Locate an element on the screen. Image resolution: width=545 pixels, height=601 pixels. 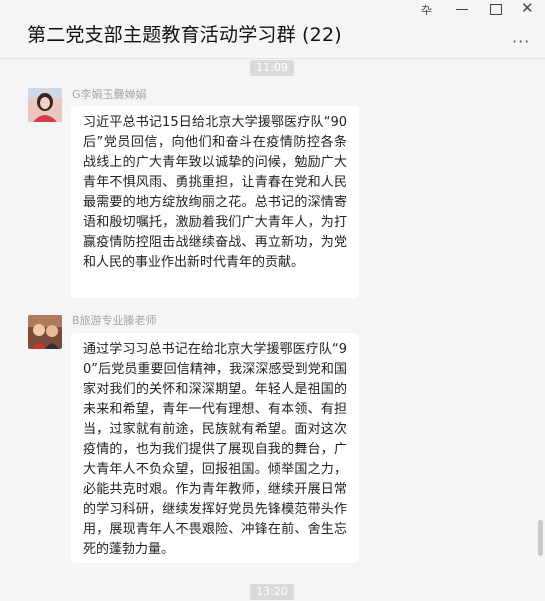
scrollbar is located at coordinates (540, 538).